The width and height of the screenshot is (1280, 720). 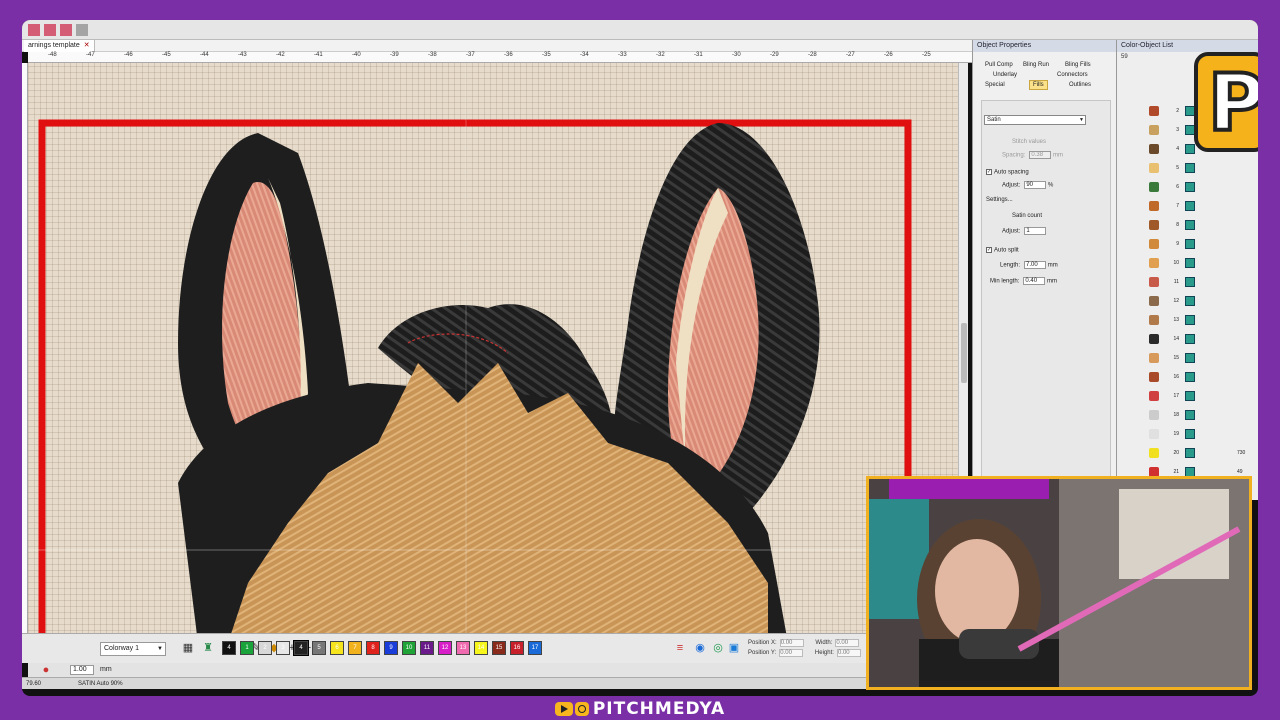 What do you see at coordinates (59, 46) in the screenshot?
I see `document-tab: arnings template ✕` at bounding box center [59, 46].